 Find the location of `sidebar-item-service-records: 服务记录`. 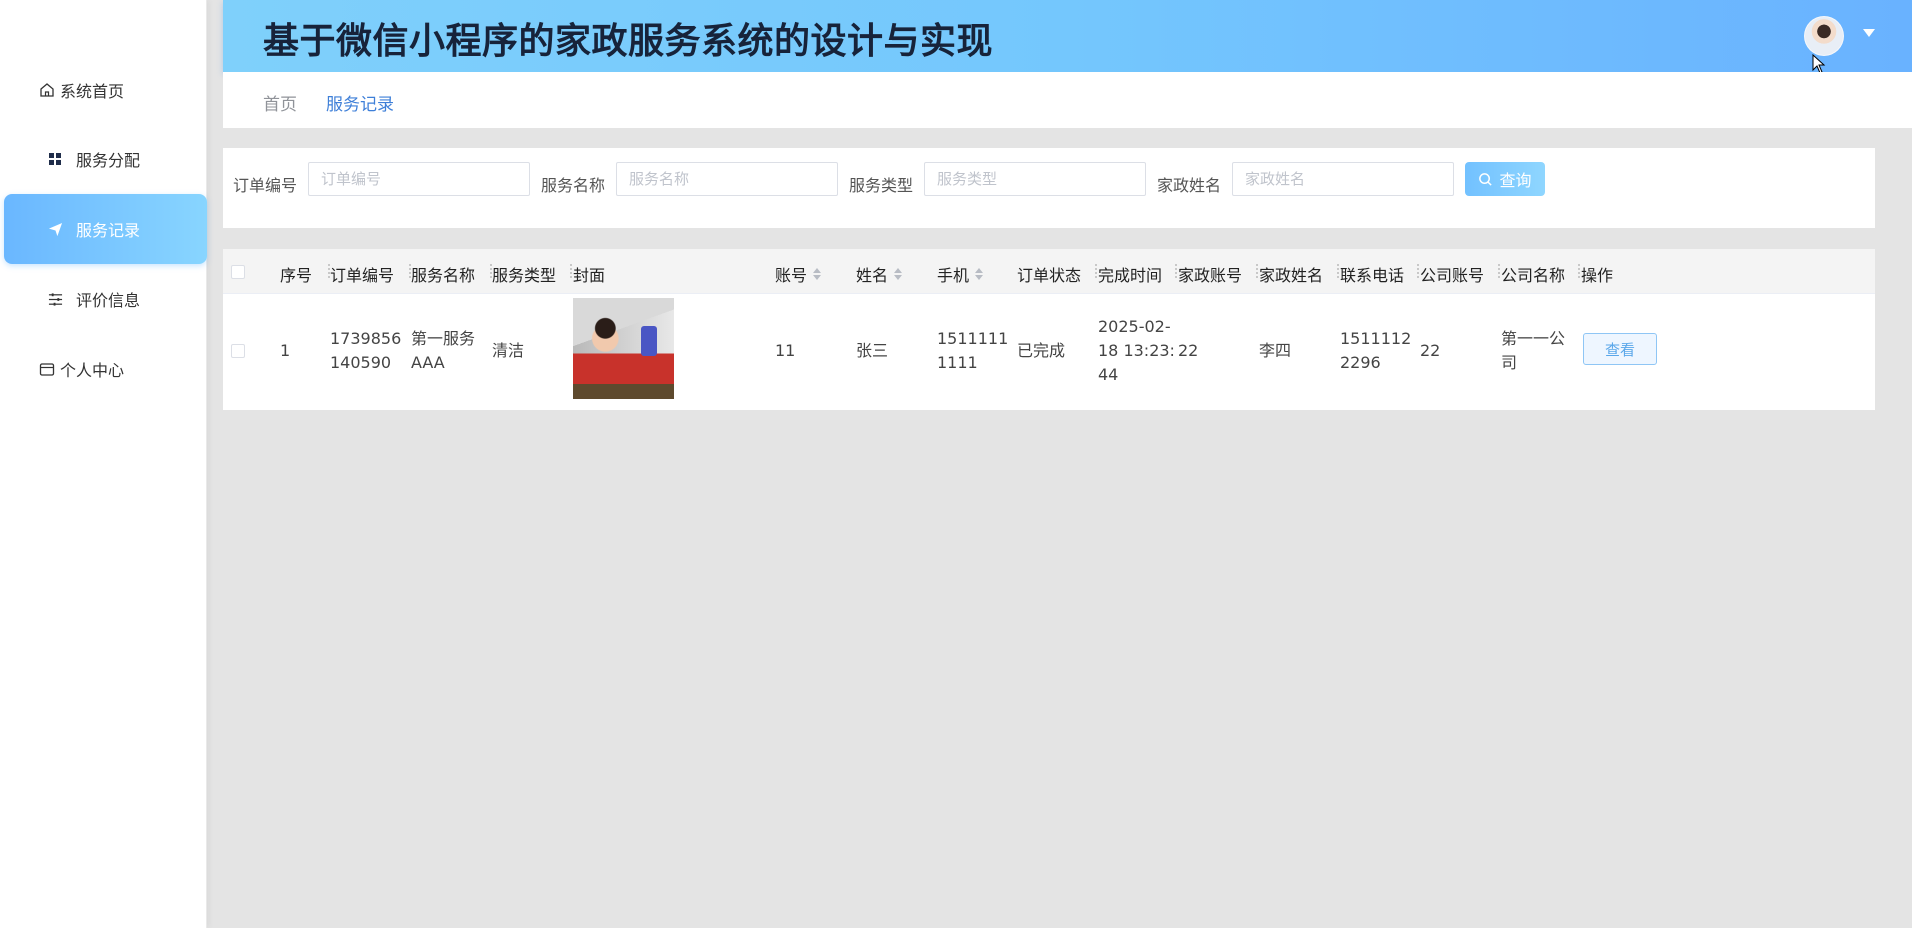

sidebar-item-service-records: 服务记录 is located at coordinates (105, 229).